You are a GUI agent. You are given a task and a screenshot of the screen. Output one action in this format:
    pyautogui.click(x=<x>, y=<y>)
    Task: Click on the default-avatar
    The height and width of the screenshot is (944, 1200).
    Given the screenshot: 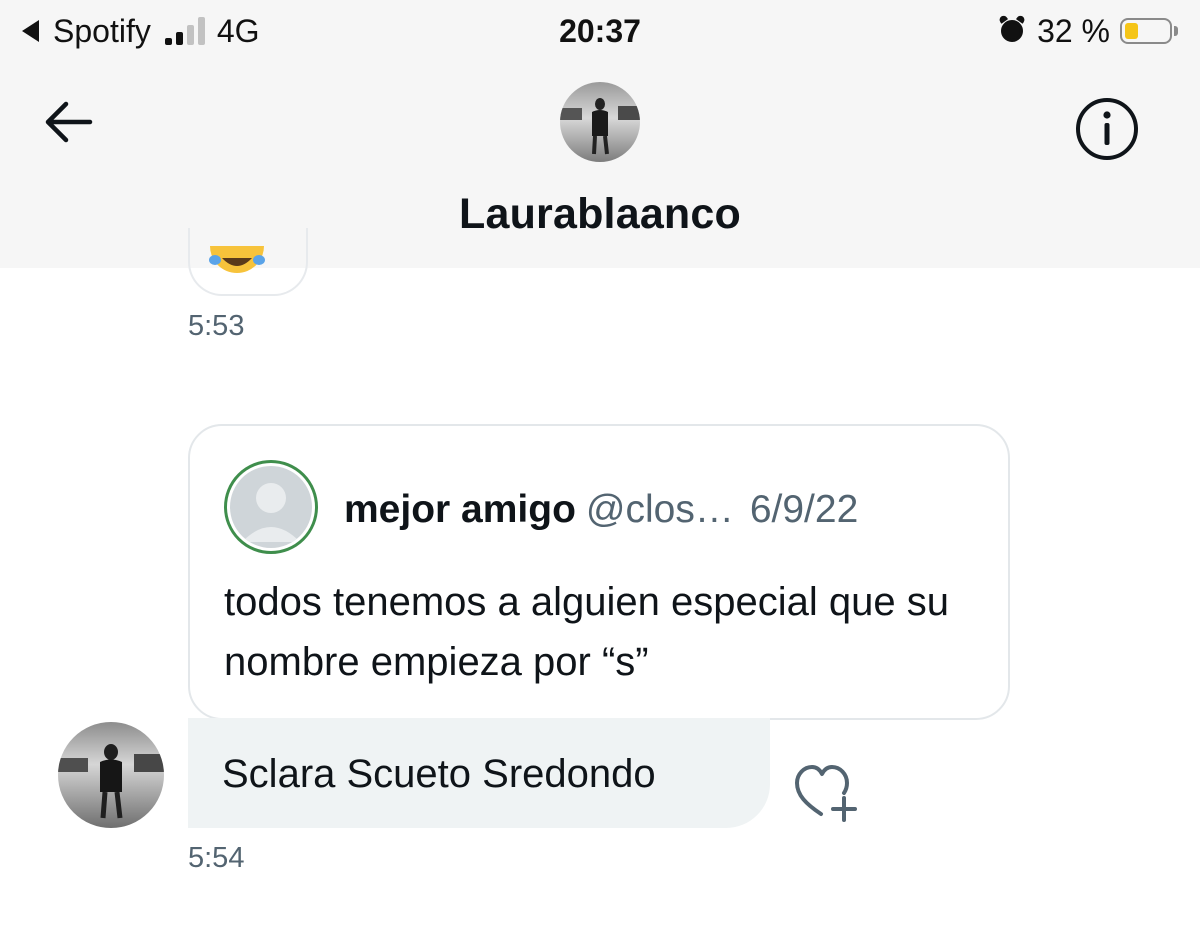 What is the action you would take?
    pyautogui.click(x=271, y=507)
    